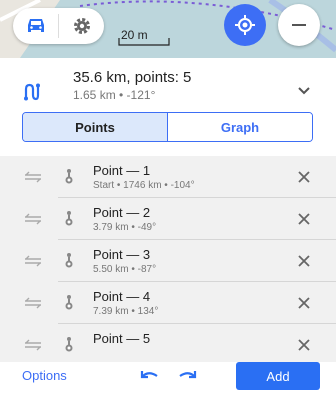 This screenshot has width=336, height=396. What do you see at coordinates (125, 227) in the screenshot?
I see `point-meta: 3.79 km • -49°` at bounding box center [125, 227].